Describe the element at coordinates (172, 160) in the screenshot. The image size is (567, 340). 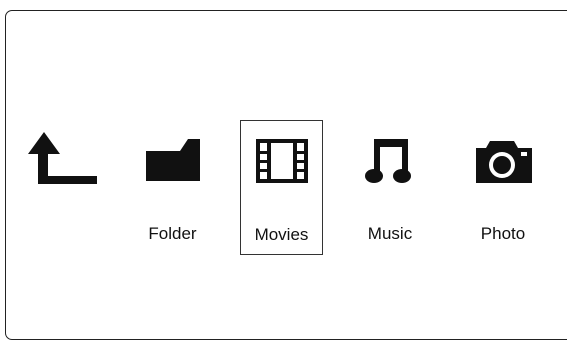
I see `folder-icon` at that location.